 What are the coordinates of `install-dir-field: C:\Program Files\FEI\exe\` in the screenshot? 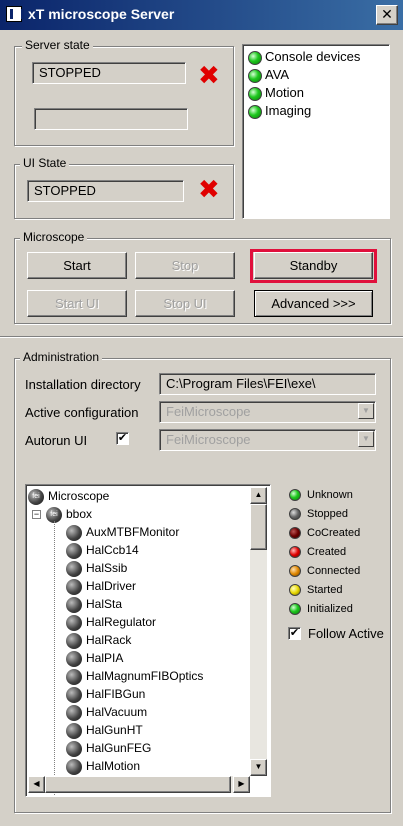 It's located at (267, 384).